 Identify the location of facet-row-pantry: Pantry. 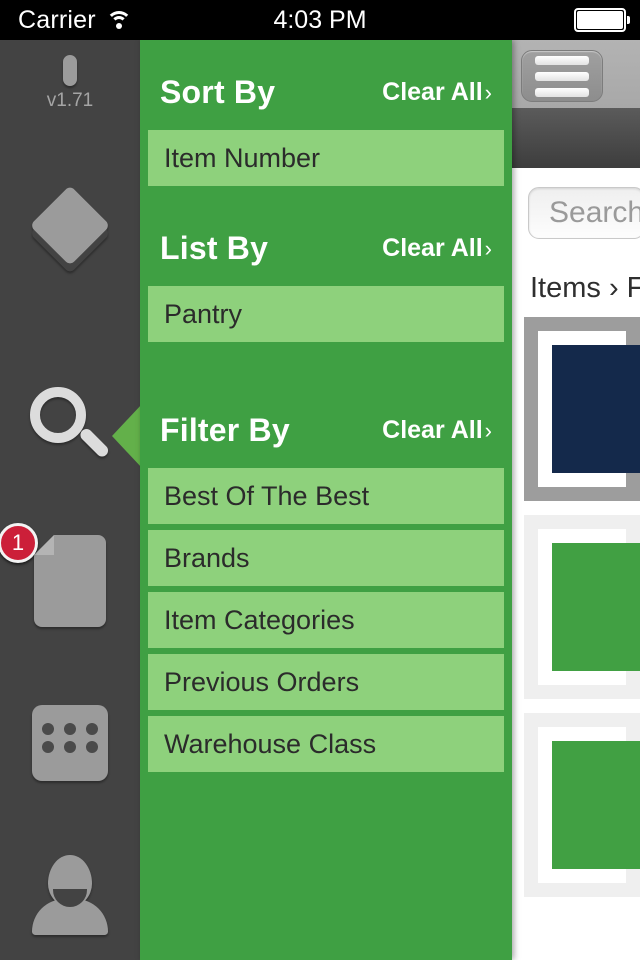
(326, 314).